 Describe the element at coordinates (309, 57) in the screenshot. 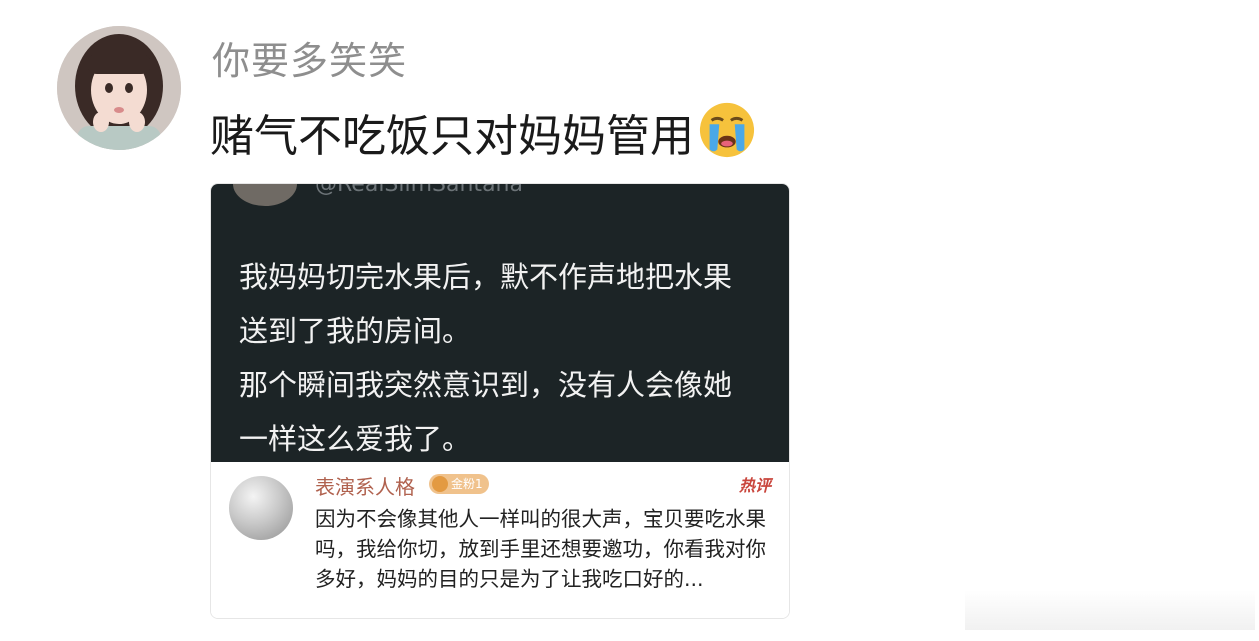

I see `post-username: 你要多笑笑` at that location.